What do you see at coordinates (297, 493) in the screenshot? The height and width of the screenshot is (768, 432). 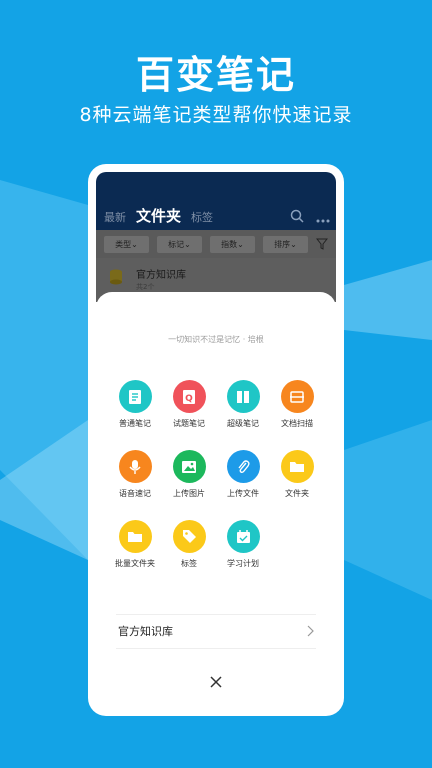 I see `grid-item-label: 文件夹` at bounding box center [297, 493].